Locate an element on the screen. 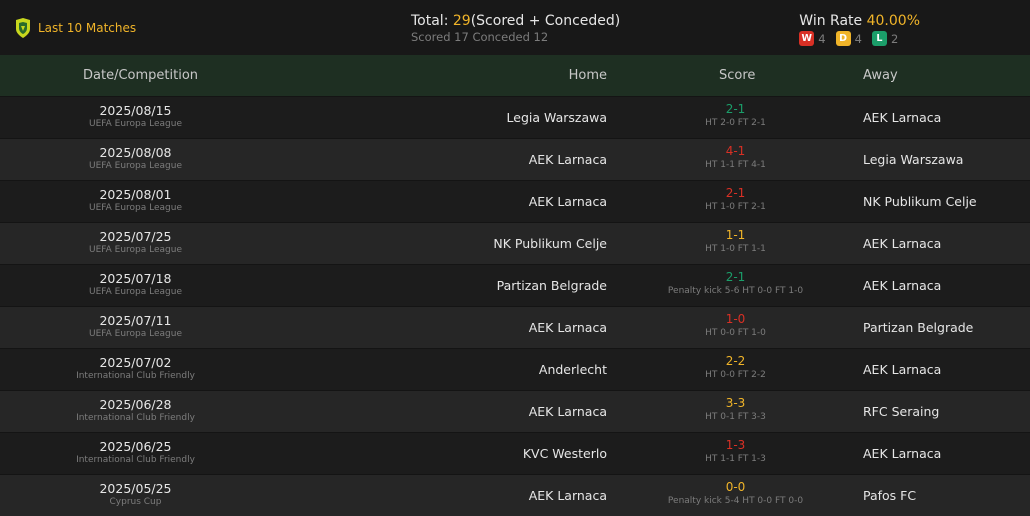 Image resolution: width=1030 pixels, height=516 pixels. table-header: Date/Competition Home Score Away is located at coordinates (515, 75).